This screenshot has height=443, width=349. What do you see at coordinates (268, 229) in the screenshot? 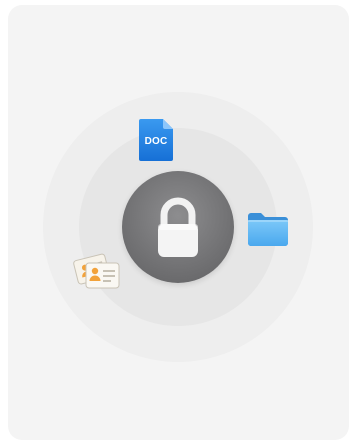
I see `folder-icon` at bounding box center [268, 229].